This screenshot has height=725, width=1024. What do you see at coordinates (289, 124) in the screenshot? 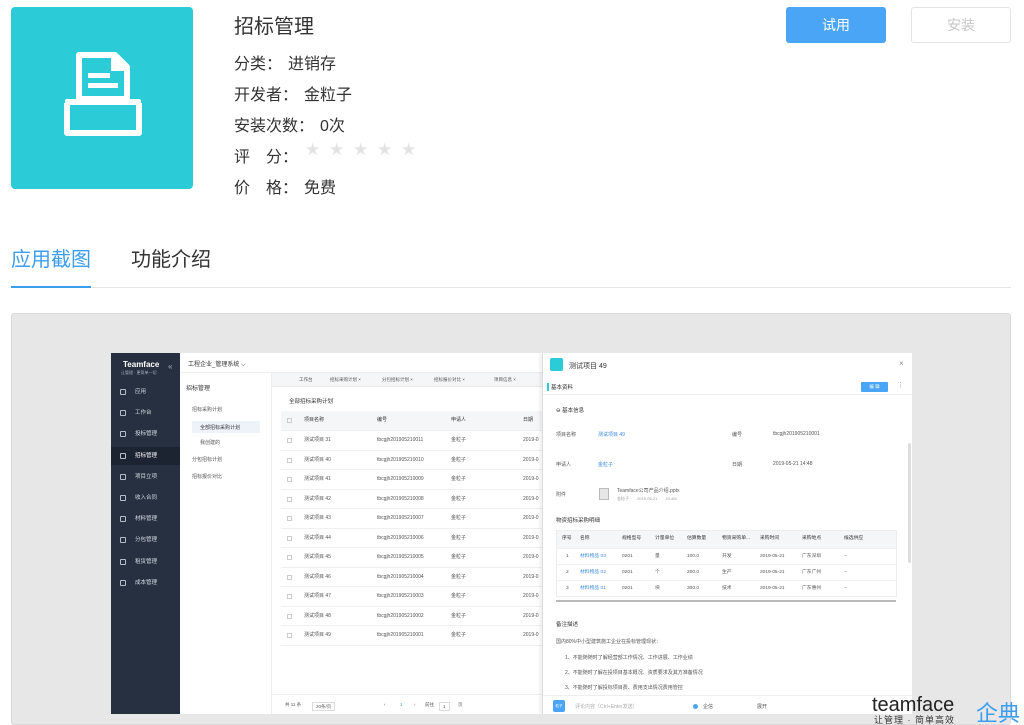
I see `installs-row: 安装次数： 0次` at bounding box center [289, 124].